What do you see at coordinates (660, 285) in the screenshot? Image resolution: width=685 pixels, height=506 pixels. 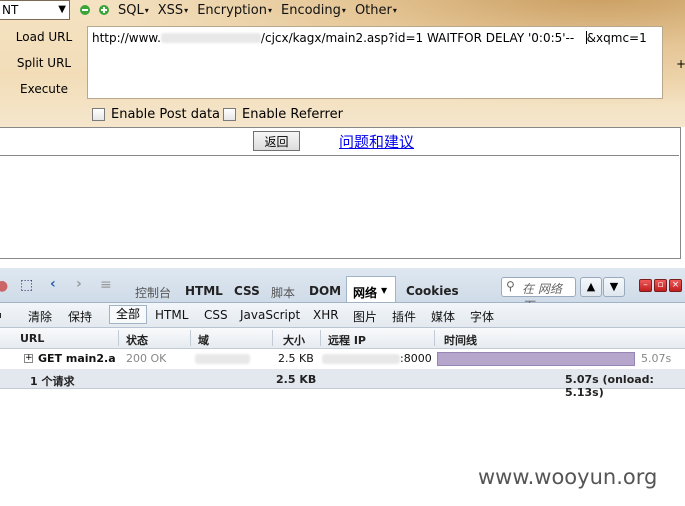 I see `detach-icon: ▫` at bounding box center [660, 285].